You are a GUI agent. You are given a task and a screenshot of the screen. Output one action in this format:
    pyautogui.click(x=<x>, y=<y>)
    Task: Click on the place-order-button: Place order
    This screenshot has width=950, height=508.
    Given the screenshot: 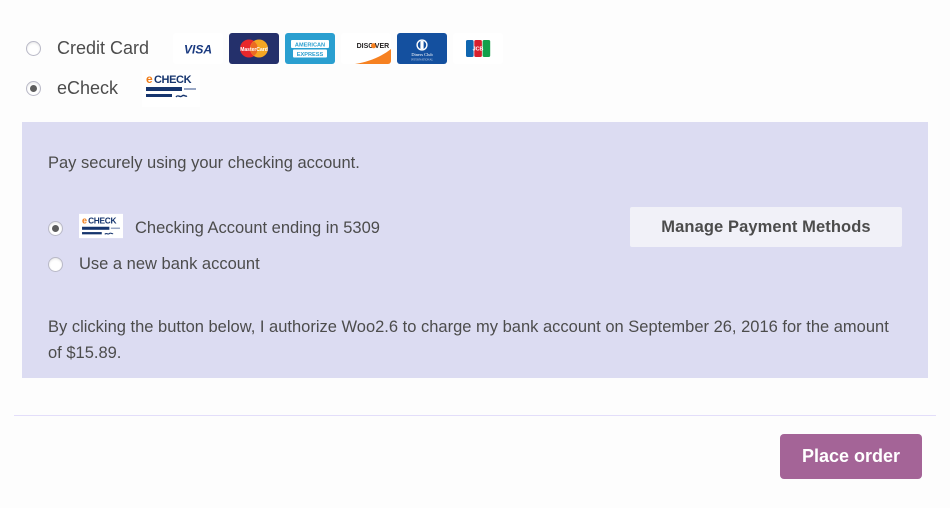 What is the action you would take?
    pyautogui.click(x=850, y=456)
    